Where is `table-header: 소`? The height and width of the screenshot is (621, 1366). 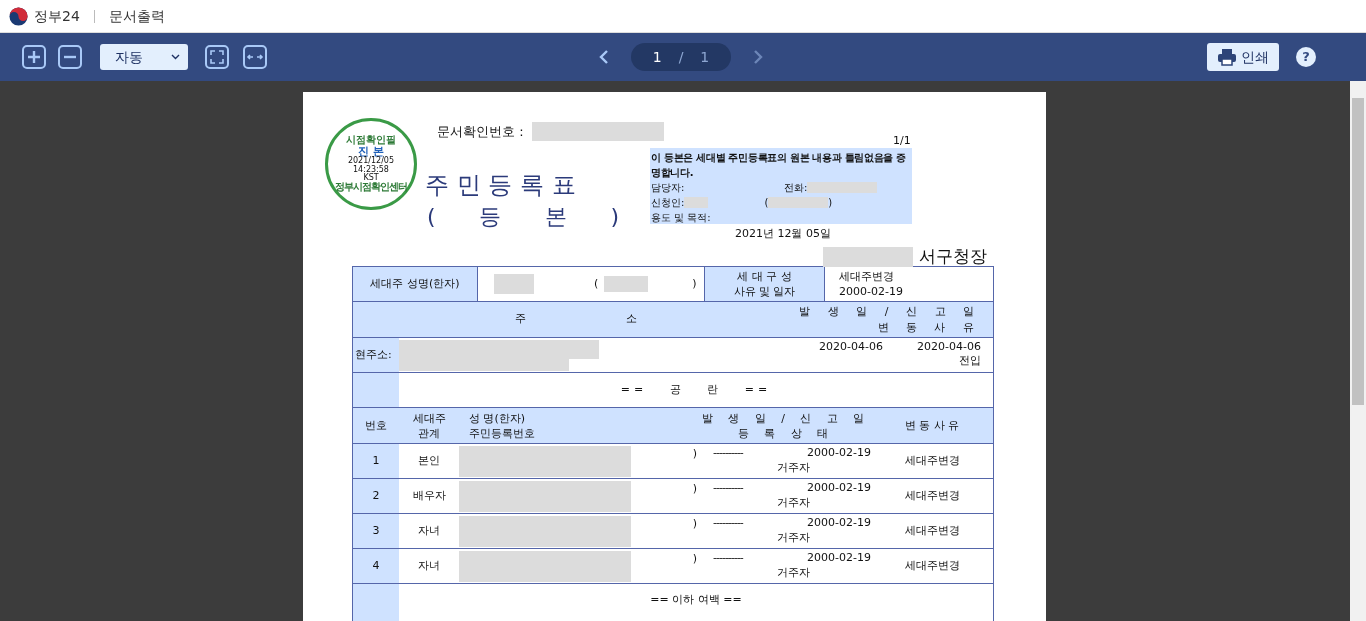
table-header: 소 is located at coordinates (632, 319).